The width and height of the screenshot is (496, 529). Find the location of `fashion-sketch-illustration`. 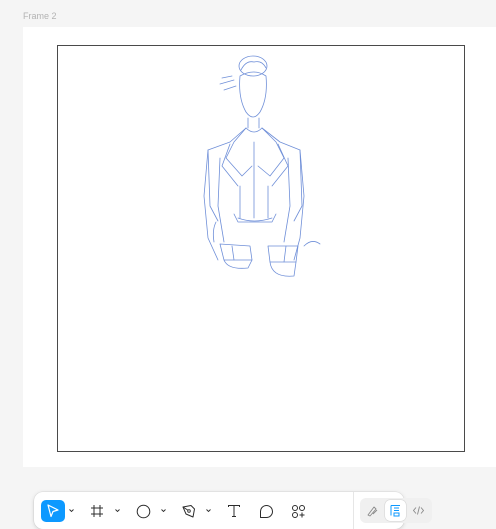

fashion-sketch-illustration is located at coordinates (262, 166).